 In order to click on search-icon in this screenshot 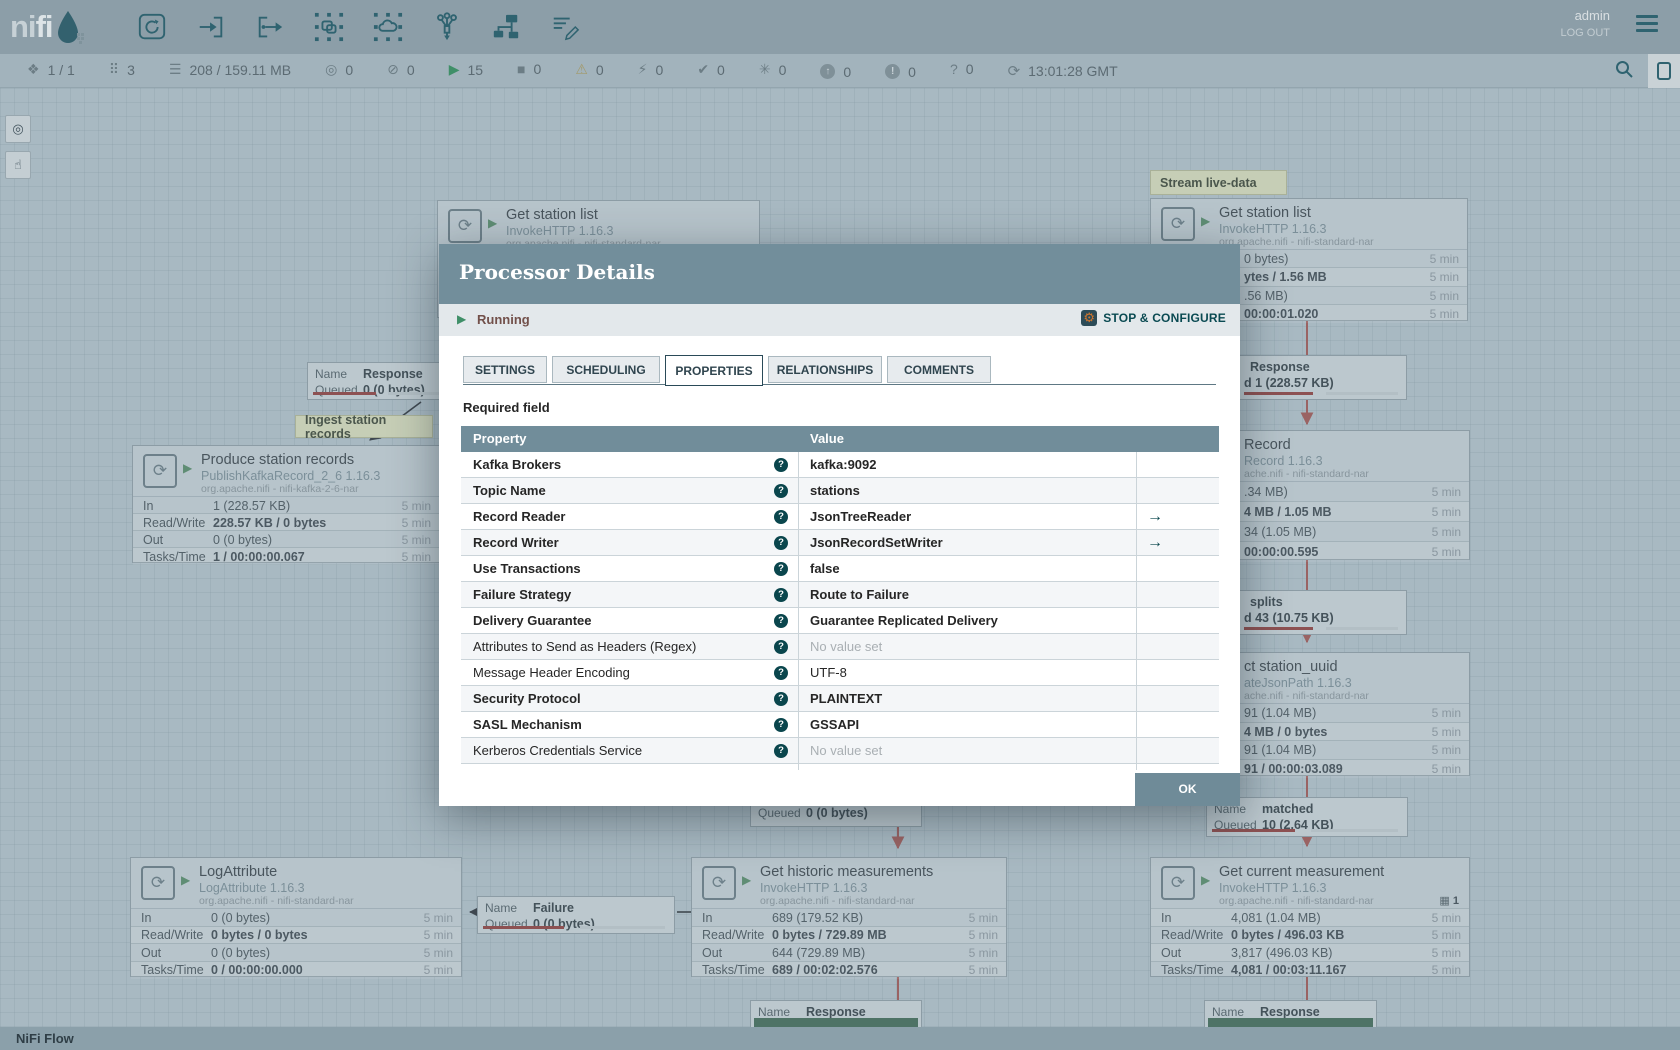, I will do `click(1624, 71)`.